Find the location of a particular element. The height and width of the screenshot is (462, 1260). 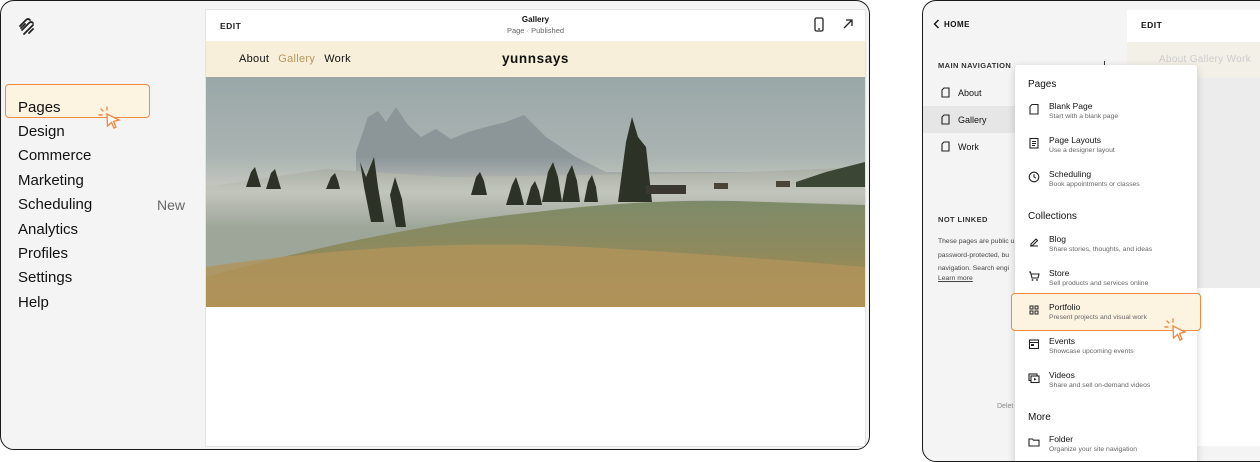

page-title: Gallery is located at coordinates (535, 19).